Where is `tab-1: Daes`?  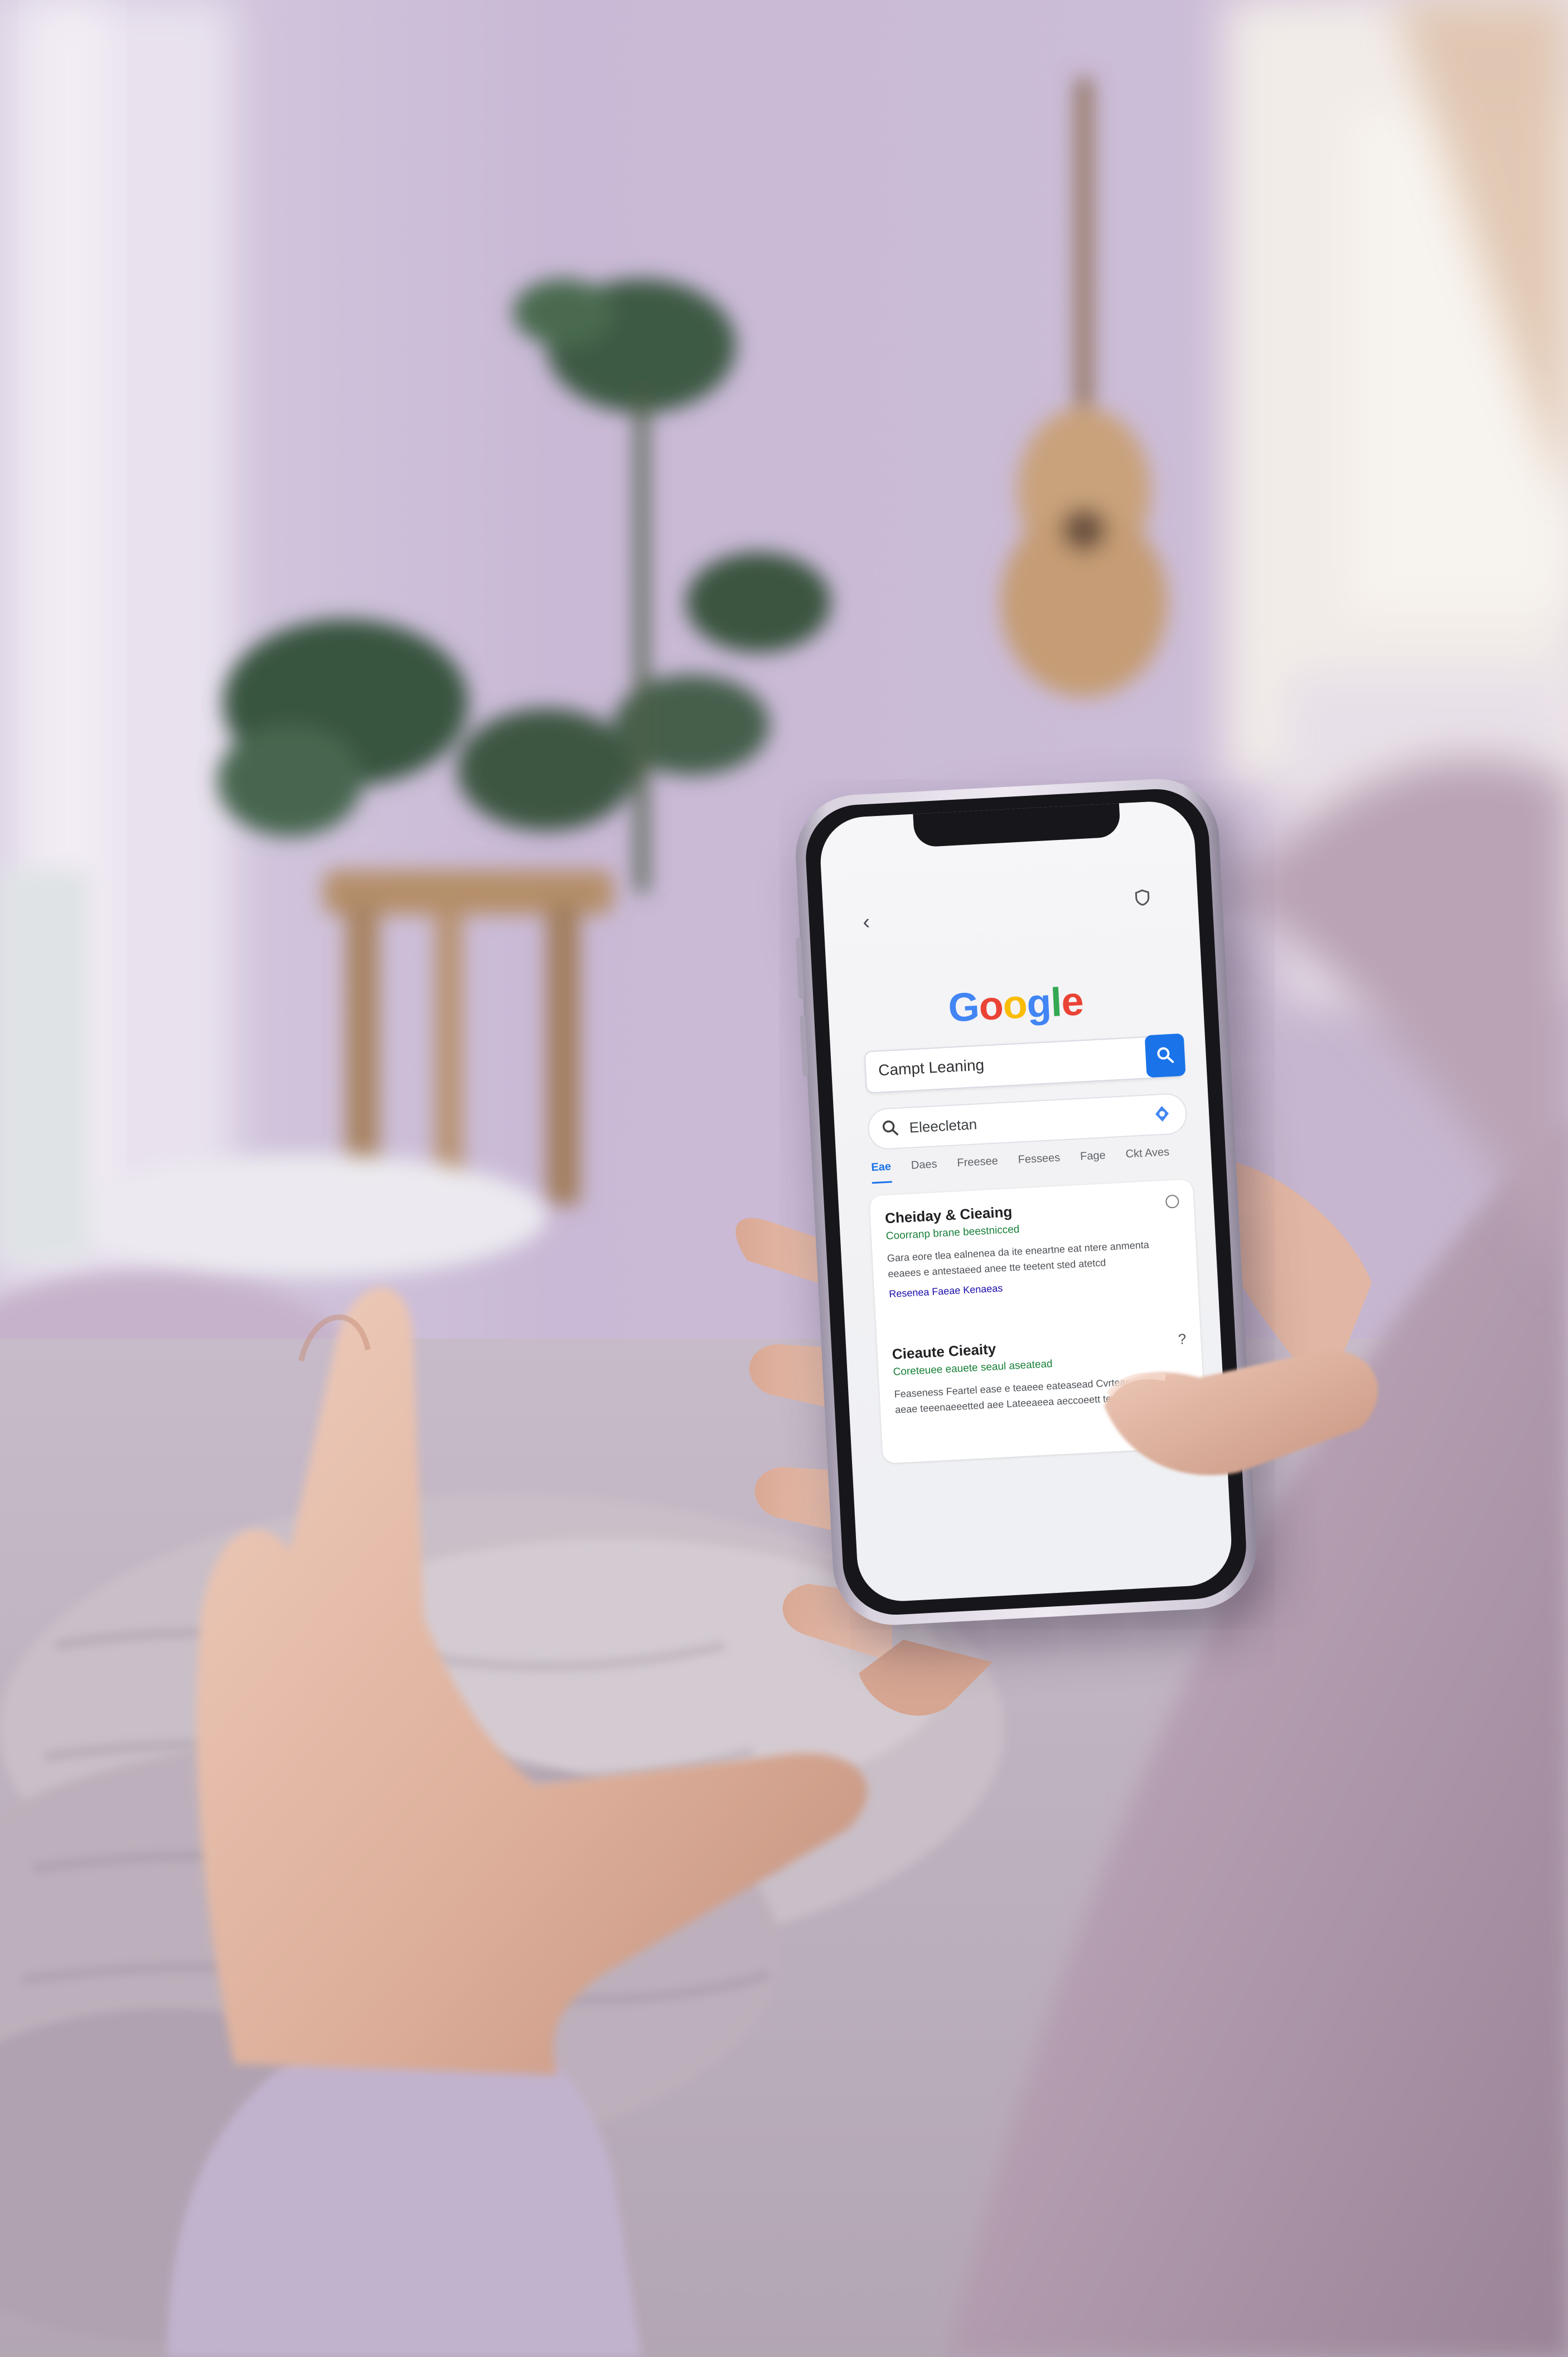
tab-1: Daes is located at coordinates (924, 1170).